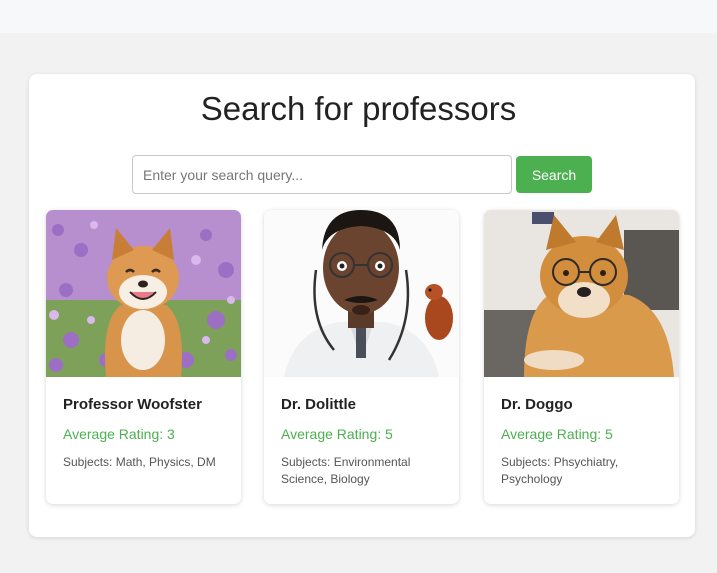 The width and height of the screenshot is (717, 573). I want to click on professor-subjects: Subjects: Phsychiatry, Psychology, so click(560, 470).